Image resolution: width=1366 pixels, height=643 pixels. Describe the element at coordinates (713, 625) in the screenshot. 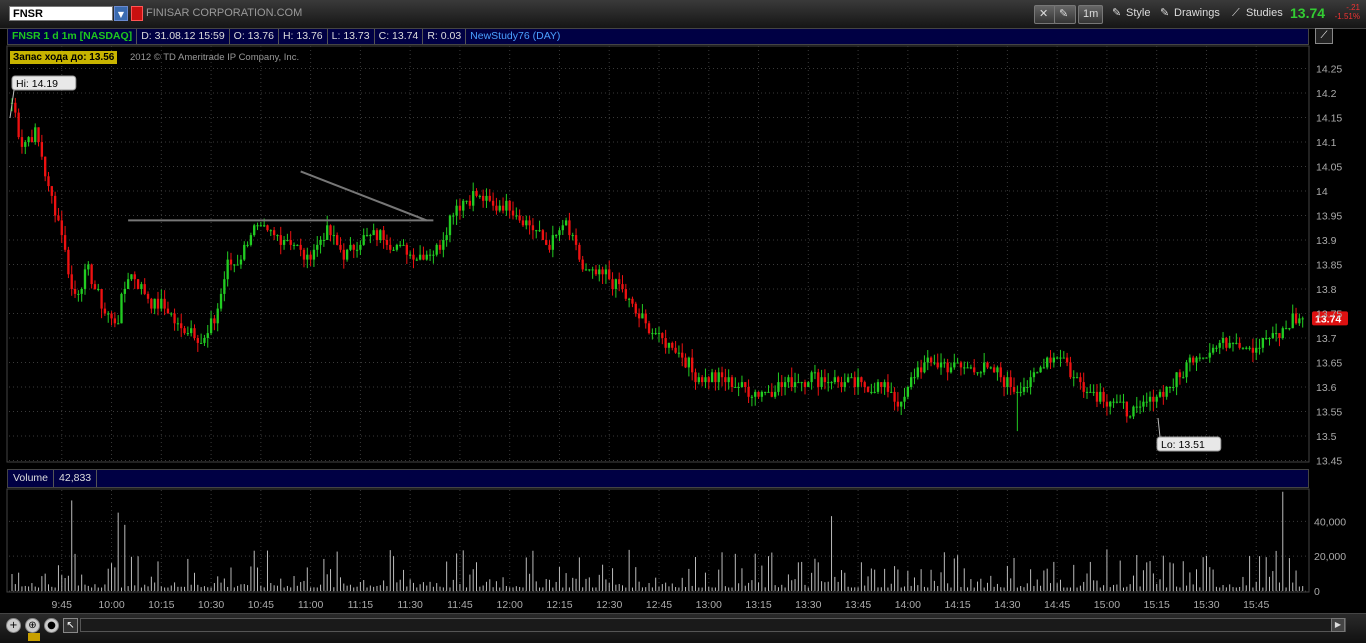

I see `time-scrollbar` at that location.